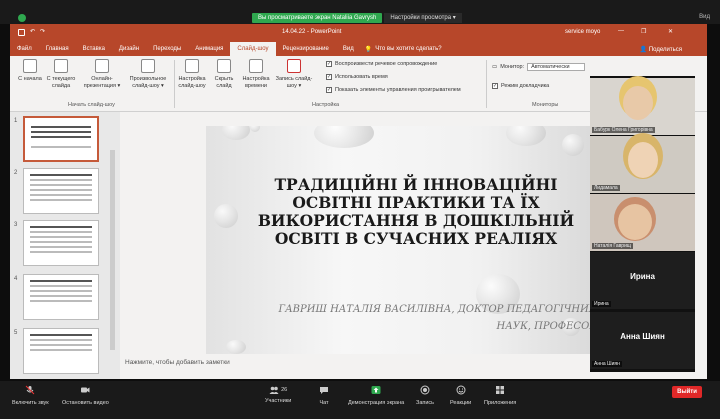 The height and width of the screenshot is (419, 720). I want to click on presenter-view-checkbox: ✓ Режим докладчика, so click(520, 86).